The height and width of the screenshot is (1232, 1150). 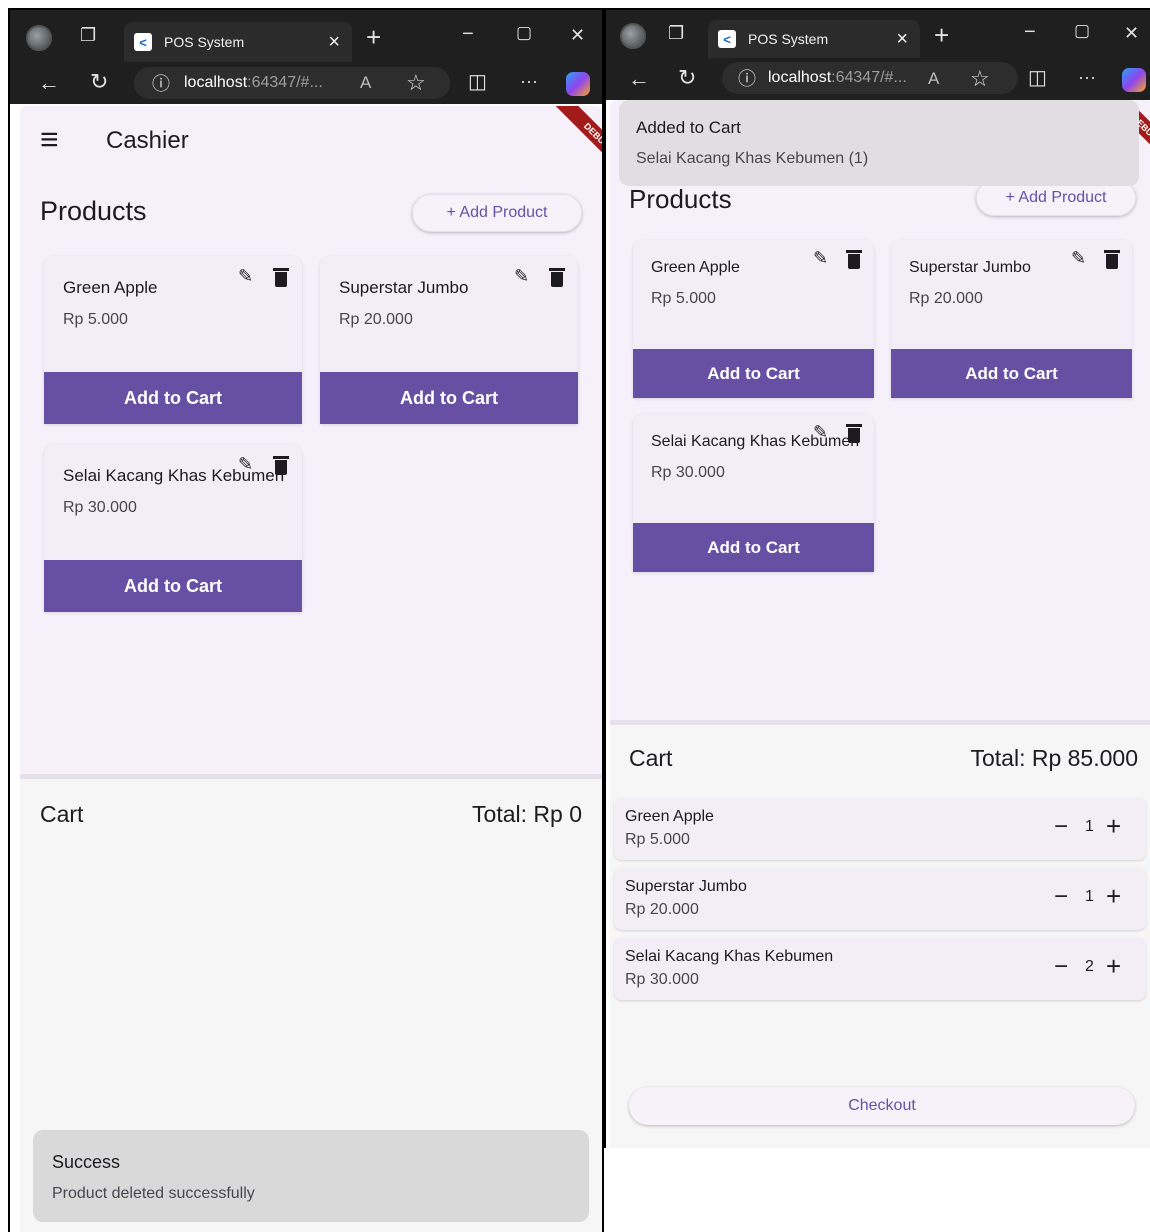 What do you see at coordinates (688, 127) in the screenshot?
I see `snackbar-title: Added to Cart` at bounding box center [688, 127].